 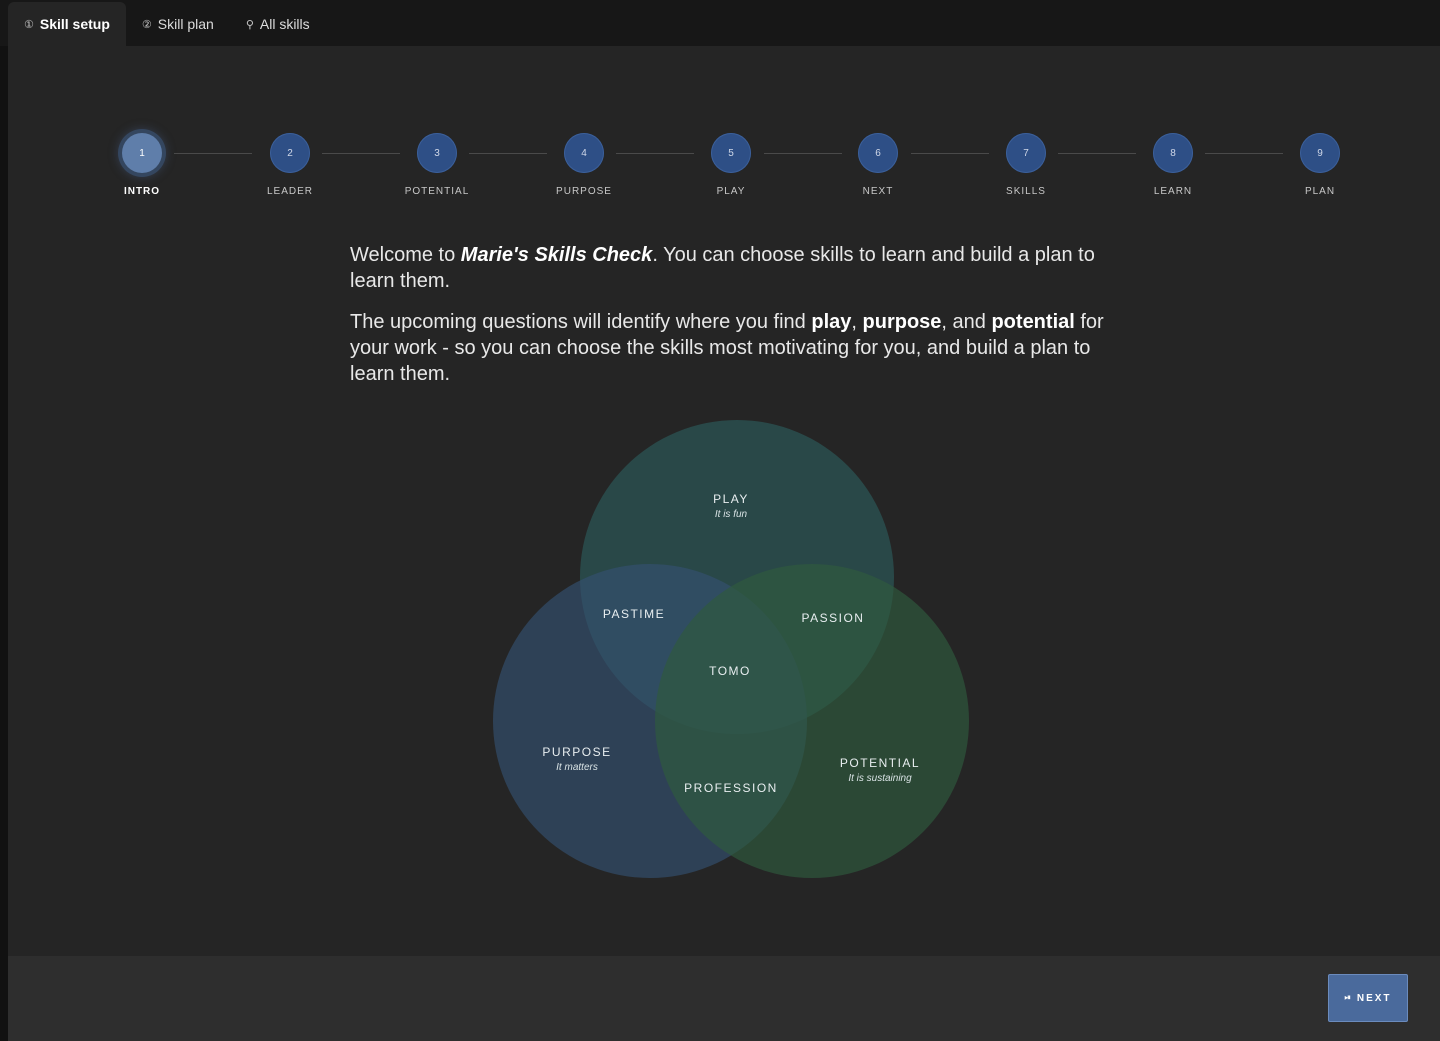 I want to click on step-plan: 9 PLAN, so click(x=1320, y=165).